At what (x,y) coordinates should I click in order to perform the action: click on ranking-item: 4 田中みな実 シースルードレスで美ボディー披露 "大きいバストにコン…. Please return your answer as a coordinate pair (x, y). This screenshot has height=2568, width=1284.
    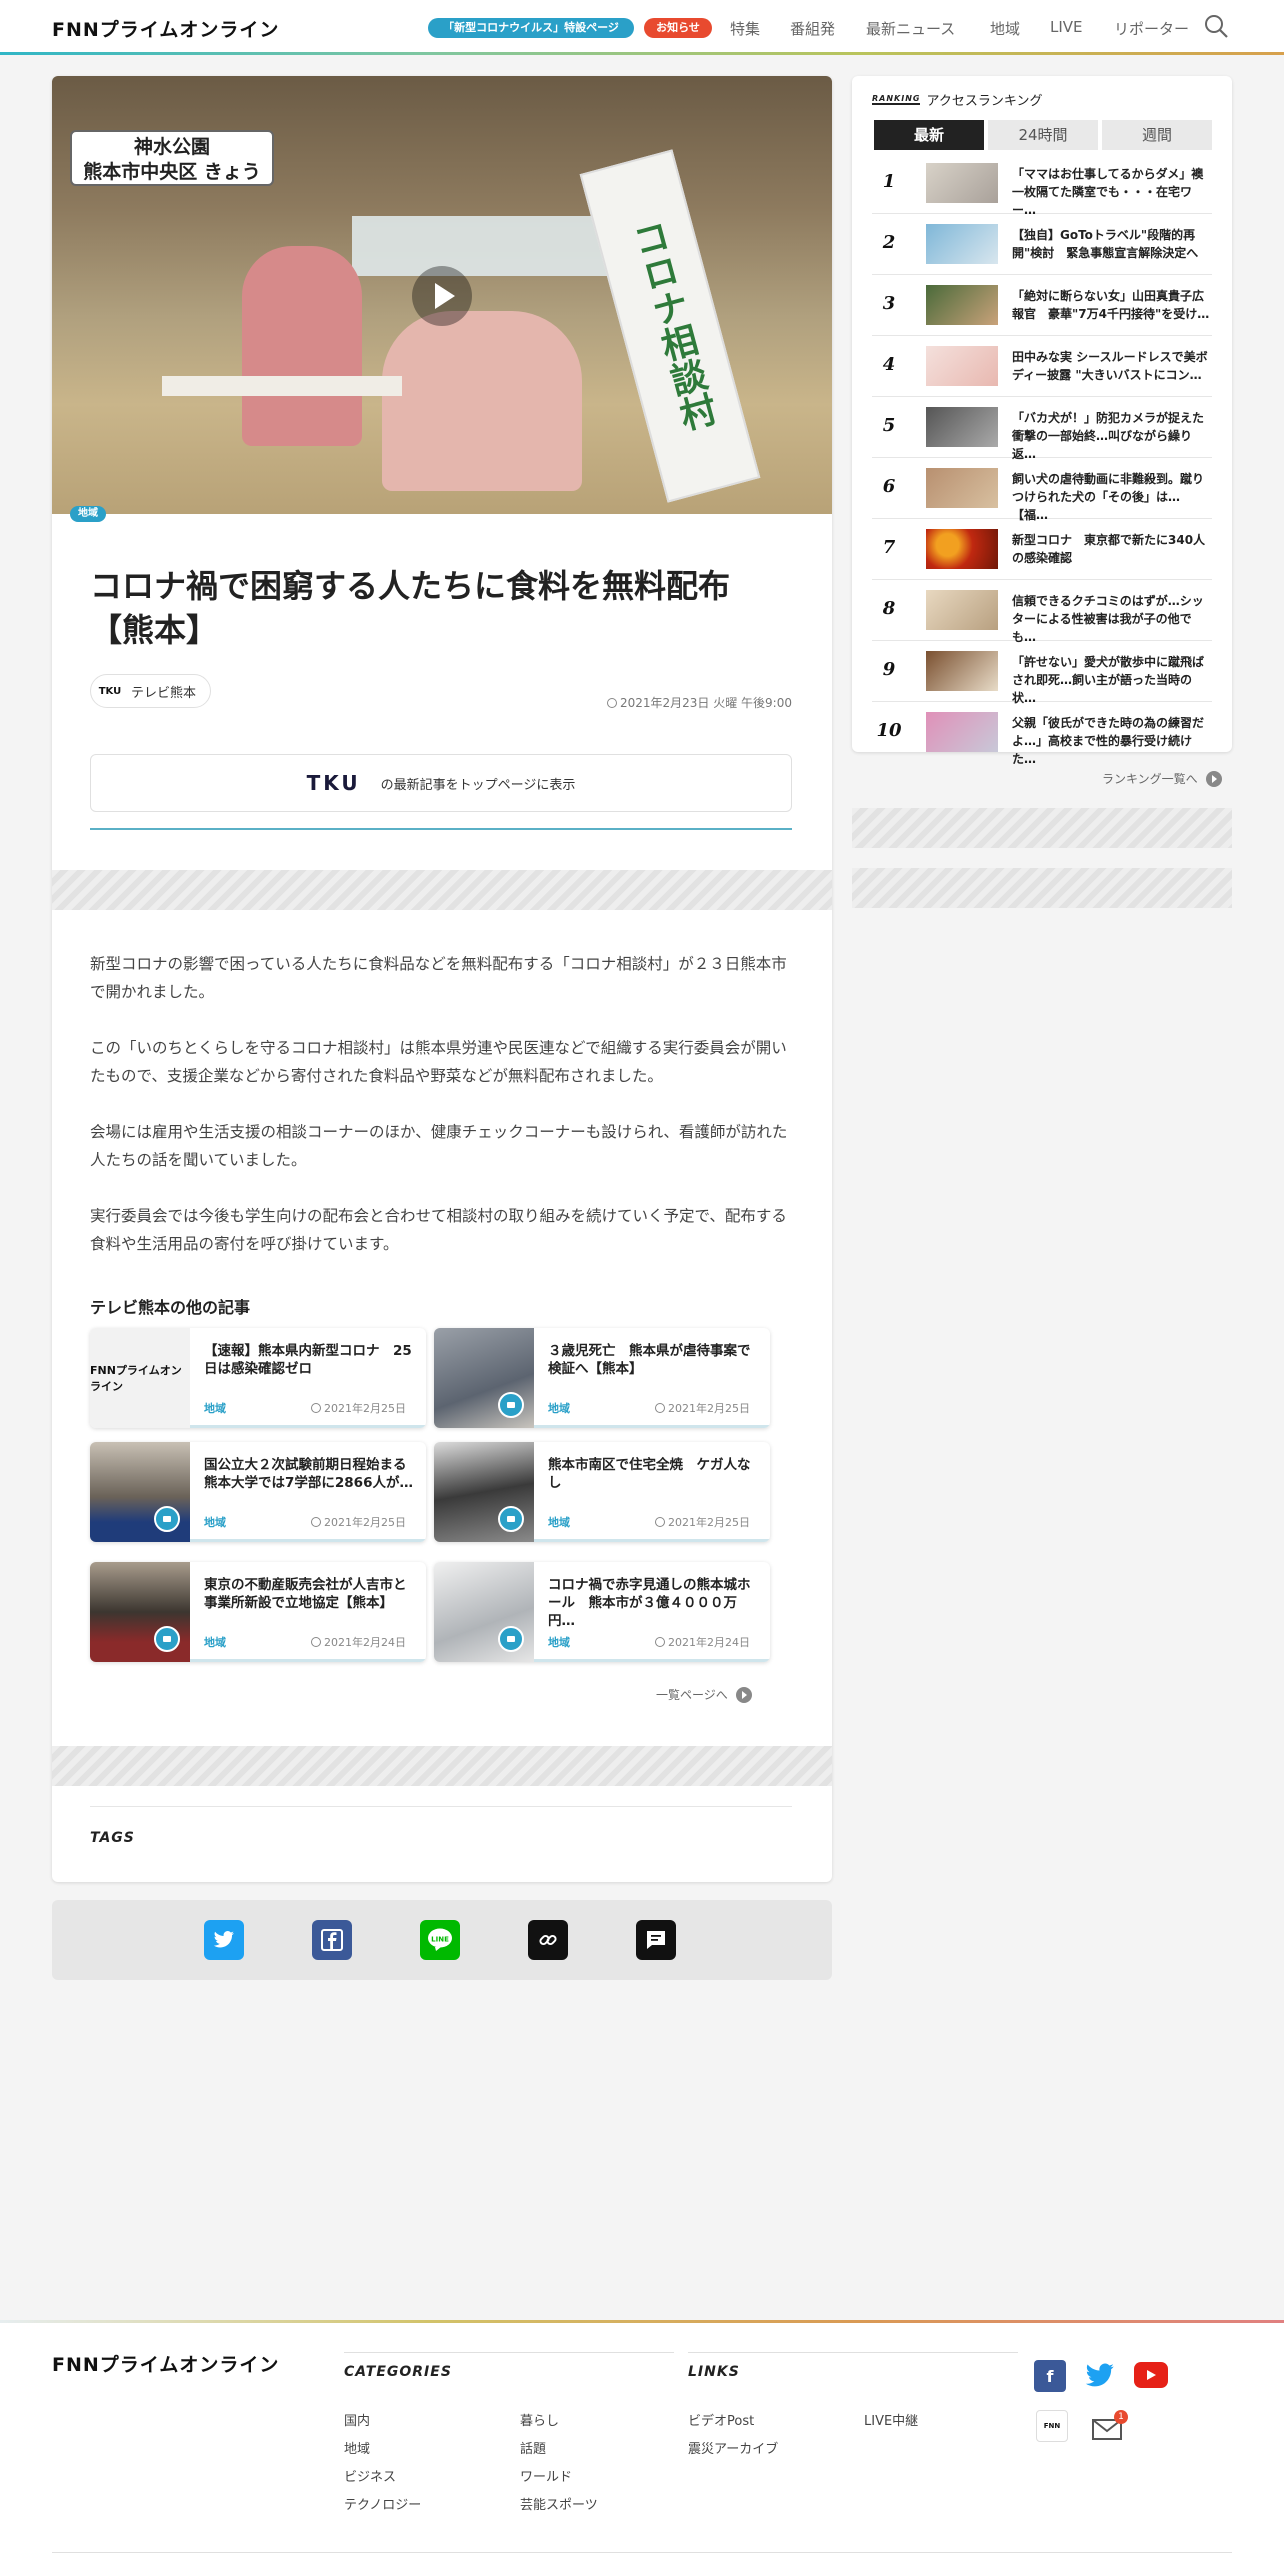
    Looking at the image, I should click on (1042, 366).